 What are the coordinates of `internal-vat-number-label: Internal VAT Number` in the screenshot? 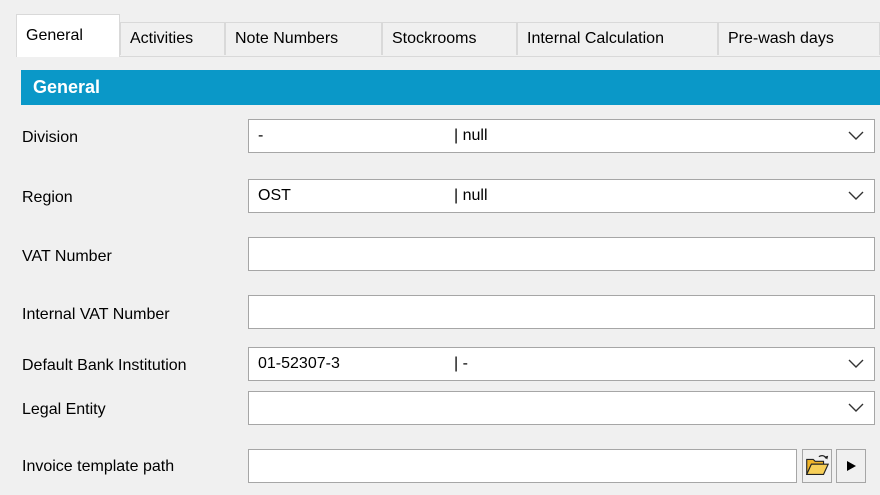 It's located at (96, 314).